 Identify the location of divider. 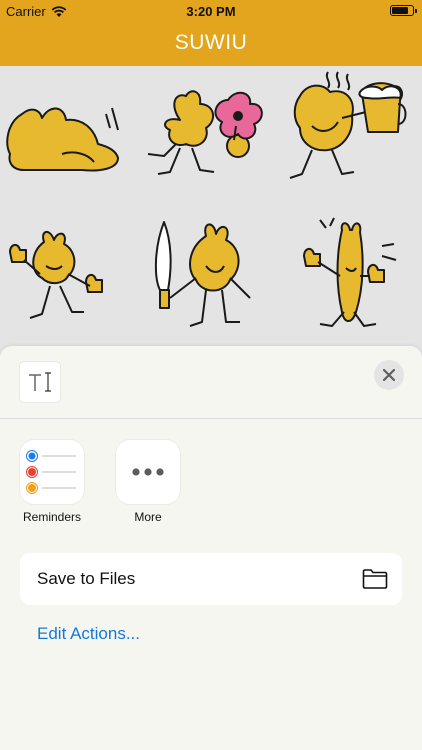
(211, 418).